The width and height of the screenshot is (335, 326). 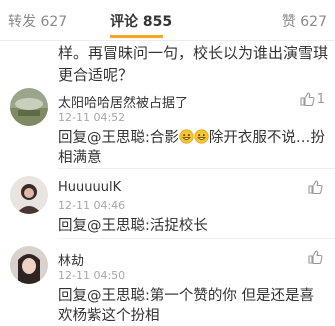 What do you see at coordinates (37, 21) in the screenshot?
I see `tab-repost: 转发 627` at bounding box center [37, 21].